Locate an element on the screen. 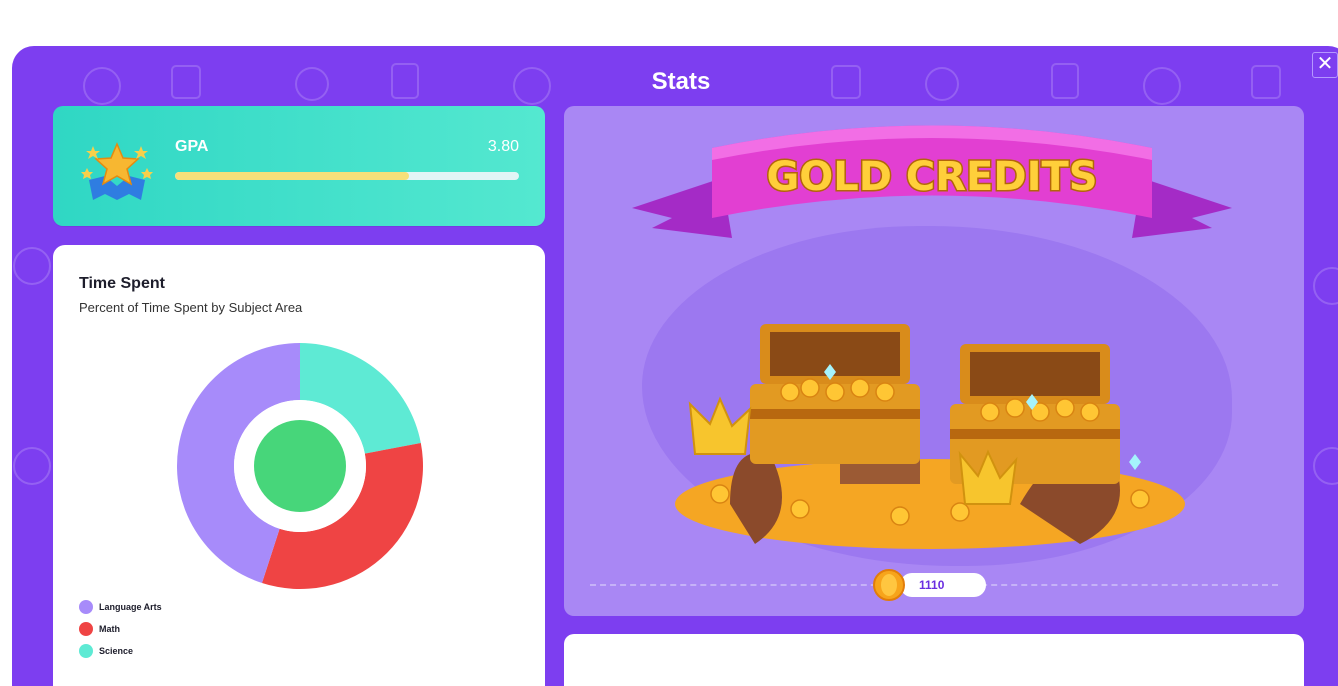 The width and height of the screenshot is (1338, 686). legend-item-math: Math is located at coordinates (120, 629).